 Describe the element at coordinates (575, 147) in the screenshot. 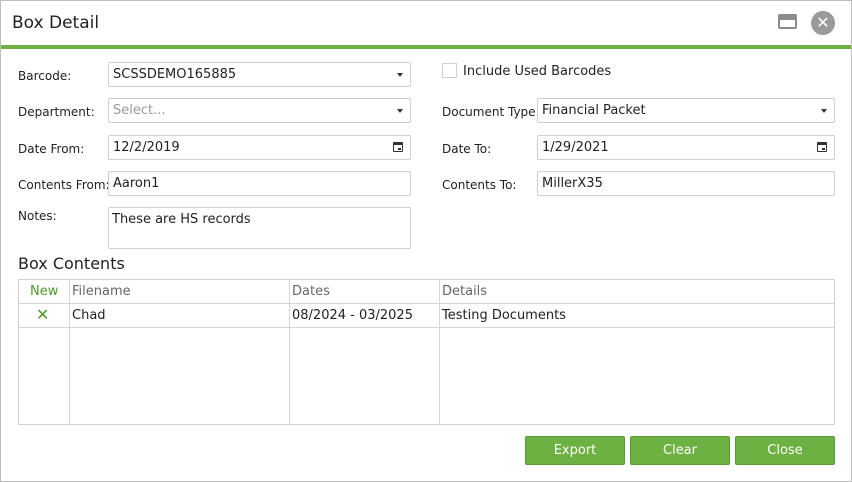

I see `date-to-value: 1/29/2021` at that location.